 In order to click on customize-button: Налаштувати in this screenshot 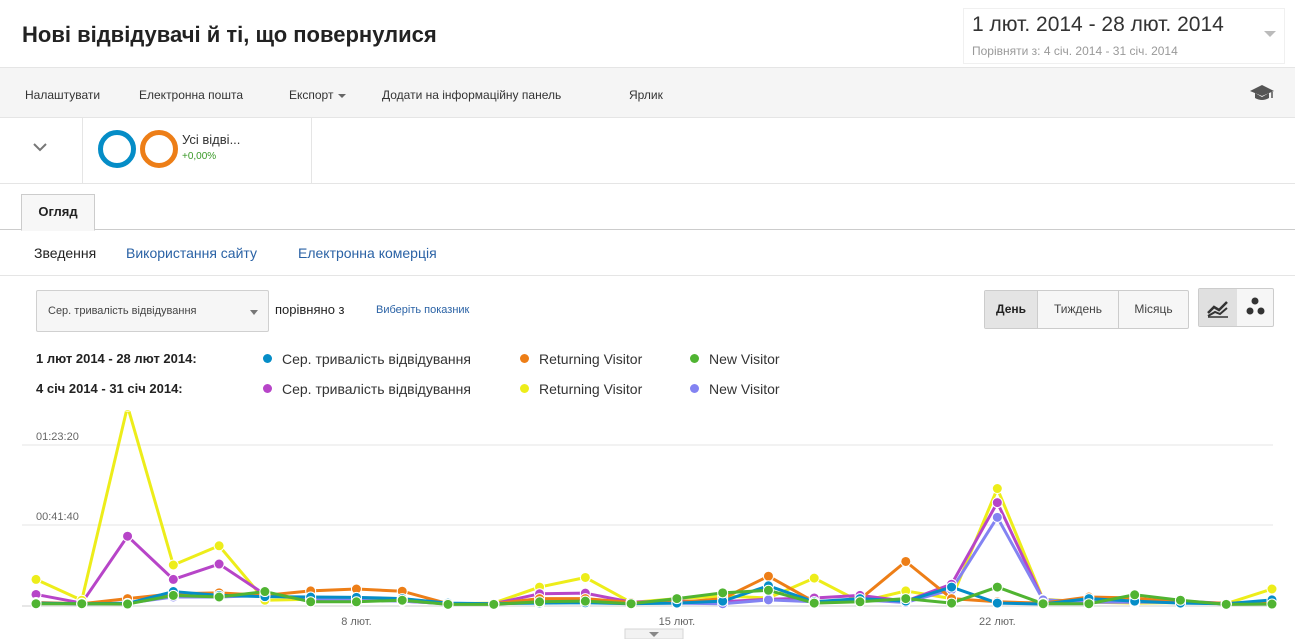, I will do `click(62, 95)`.